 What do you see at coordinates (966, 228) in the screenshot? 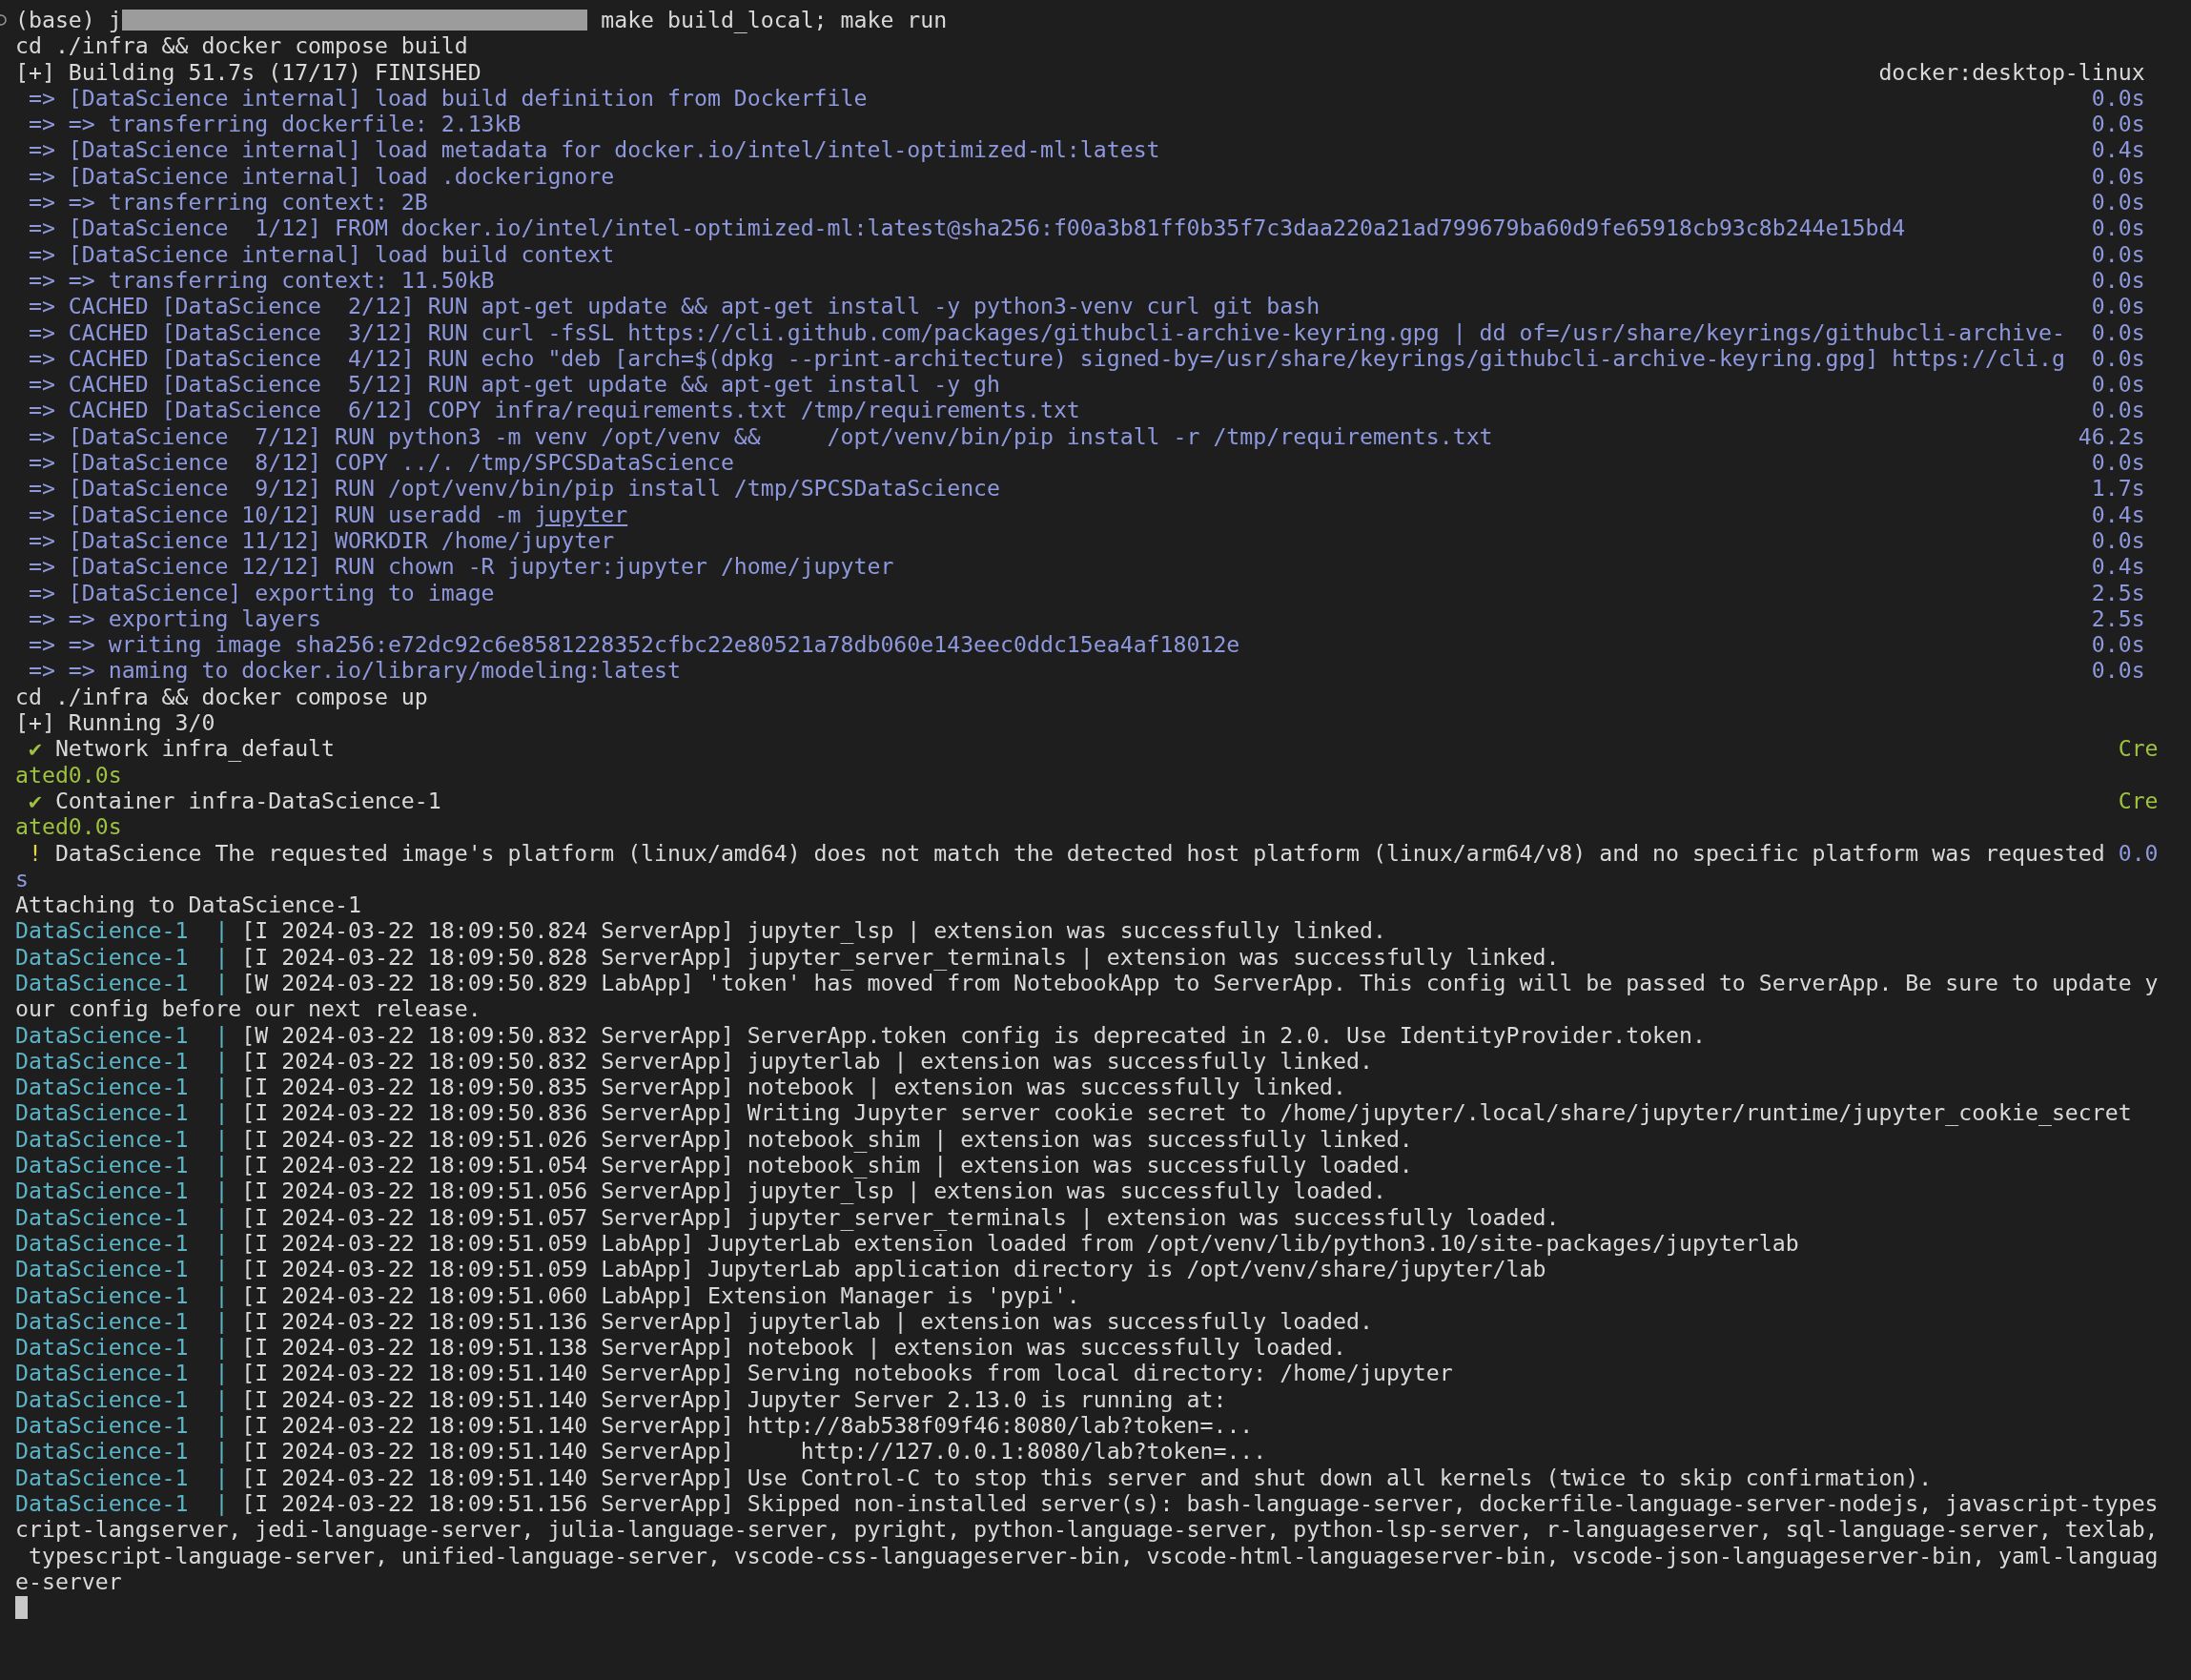
I see `terminal-line: => [DataScience 1/12] FROM docker.io/intel/intel-optimized-ml:latest@sha256:f00a3b81ff0b35f7c3daa220a21ad799679ba60d9fe65918cb93c8b244e15bd4` at bounding box center [966, 228].